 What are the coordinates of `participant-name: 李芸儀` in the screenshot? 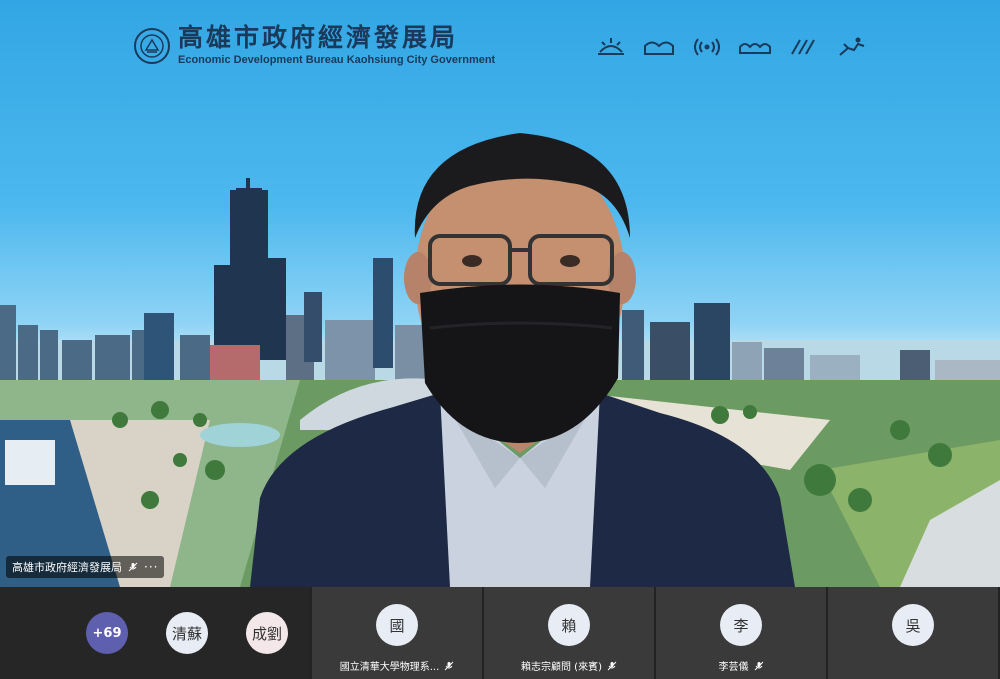 It's located at (733, 667).